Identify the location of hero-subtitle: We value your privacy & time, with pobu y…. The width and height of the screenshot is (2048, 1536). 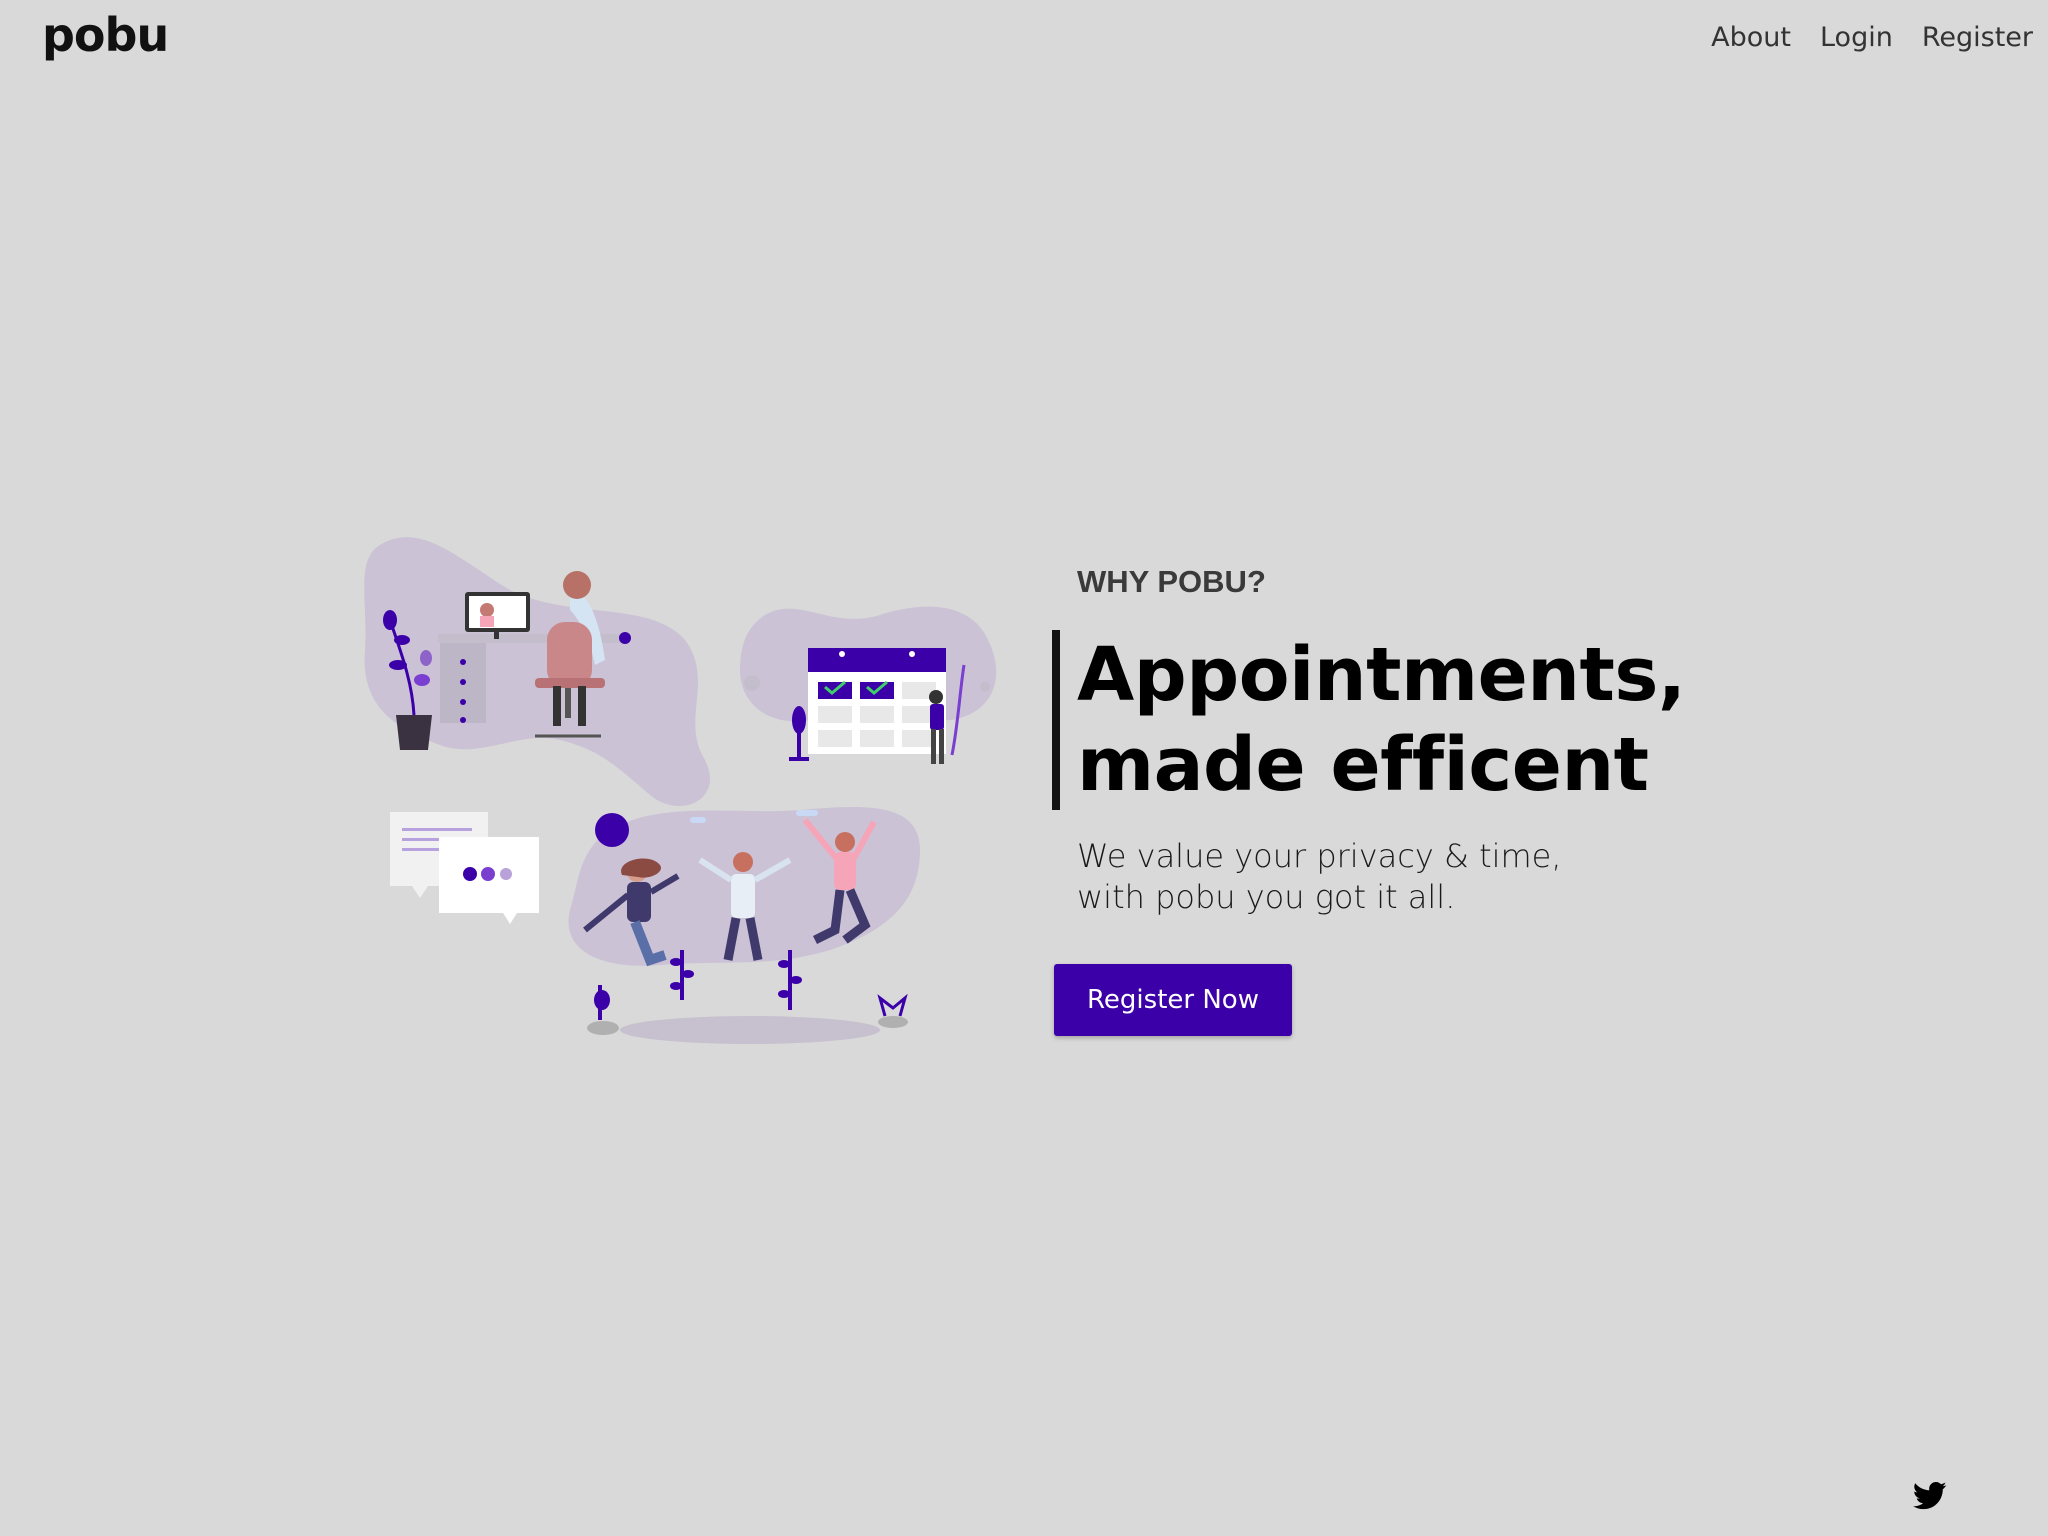
(1387, 877).